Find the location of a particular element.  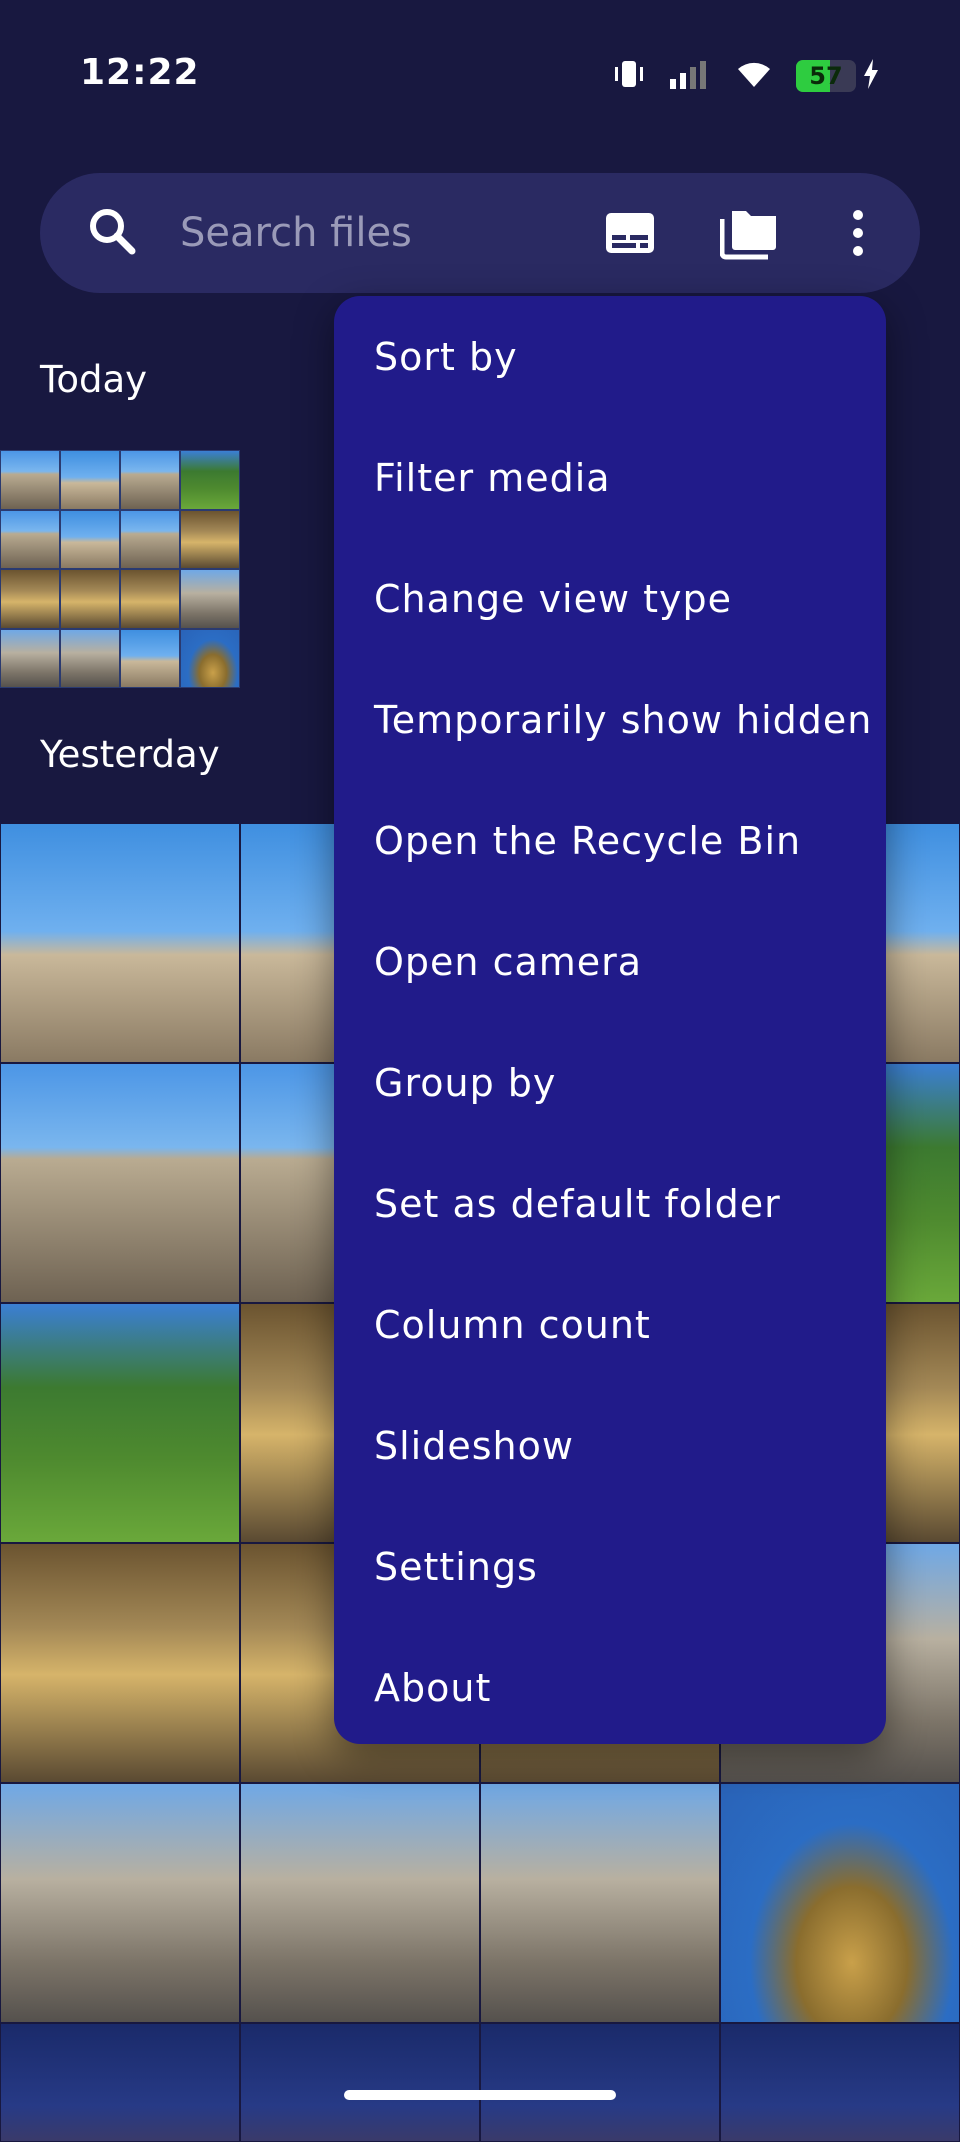

menu-item-column-count: Column count is located at coordinates (610, 1324).